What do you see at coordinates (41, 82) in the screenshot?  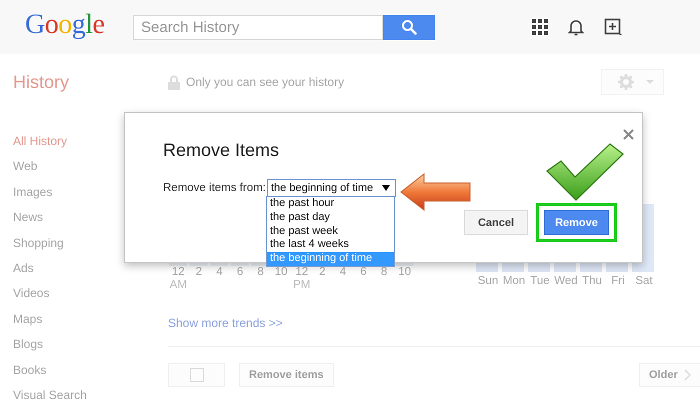 I see `page-title: History` at bounding box center [41, 82].